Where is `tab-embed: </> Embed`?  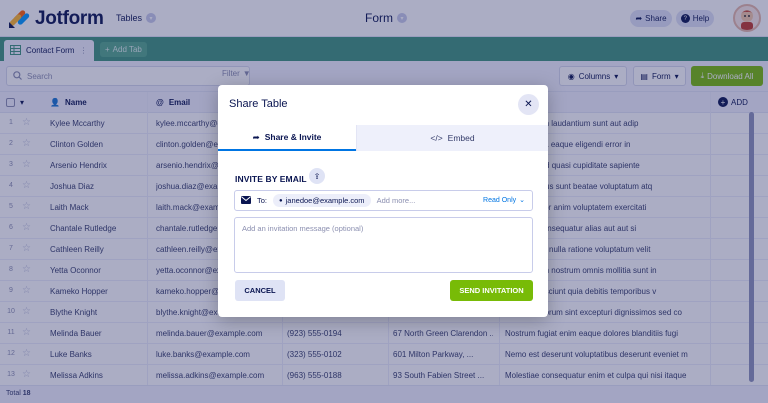 tab-embed: </> Embed is located at coordinates (452, 138).